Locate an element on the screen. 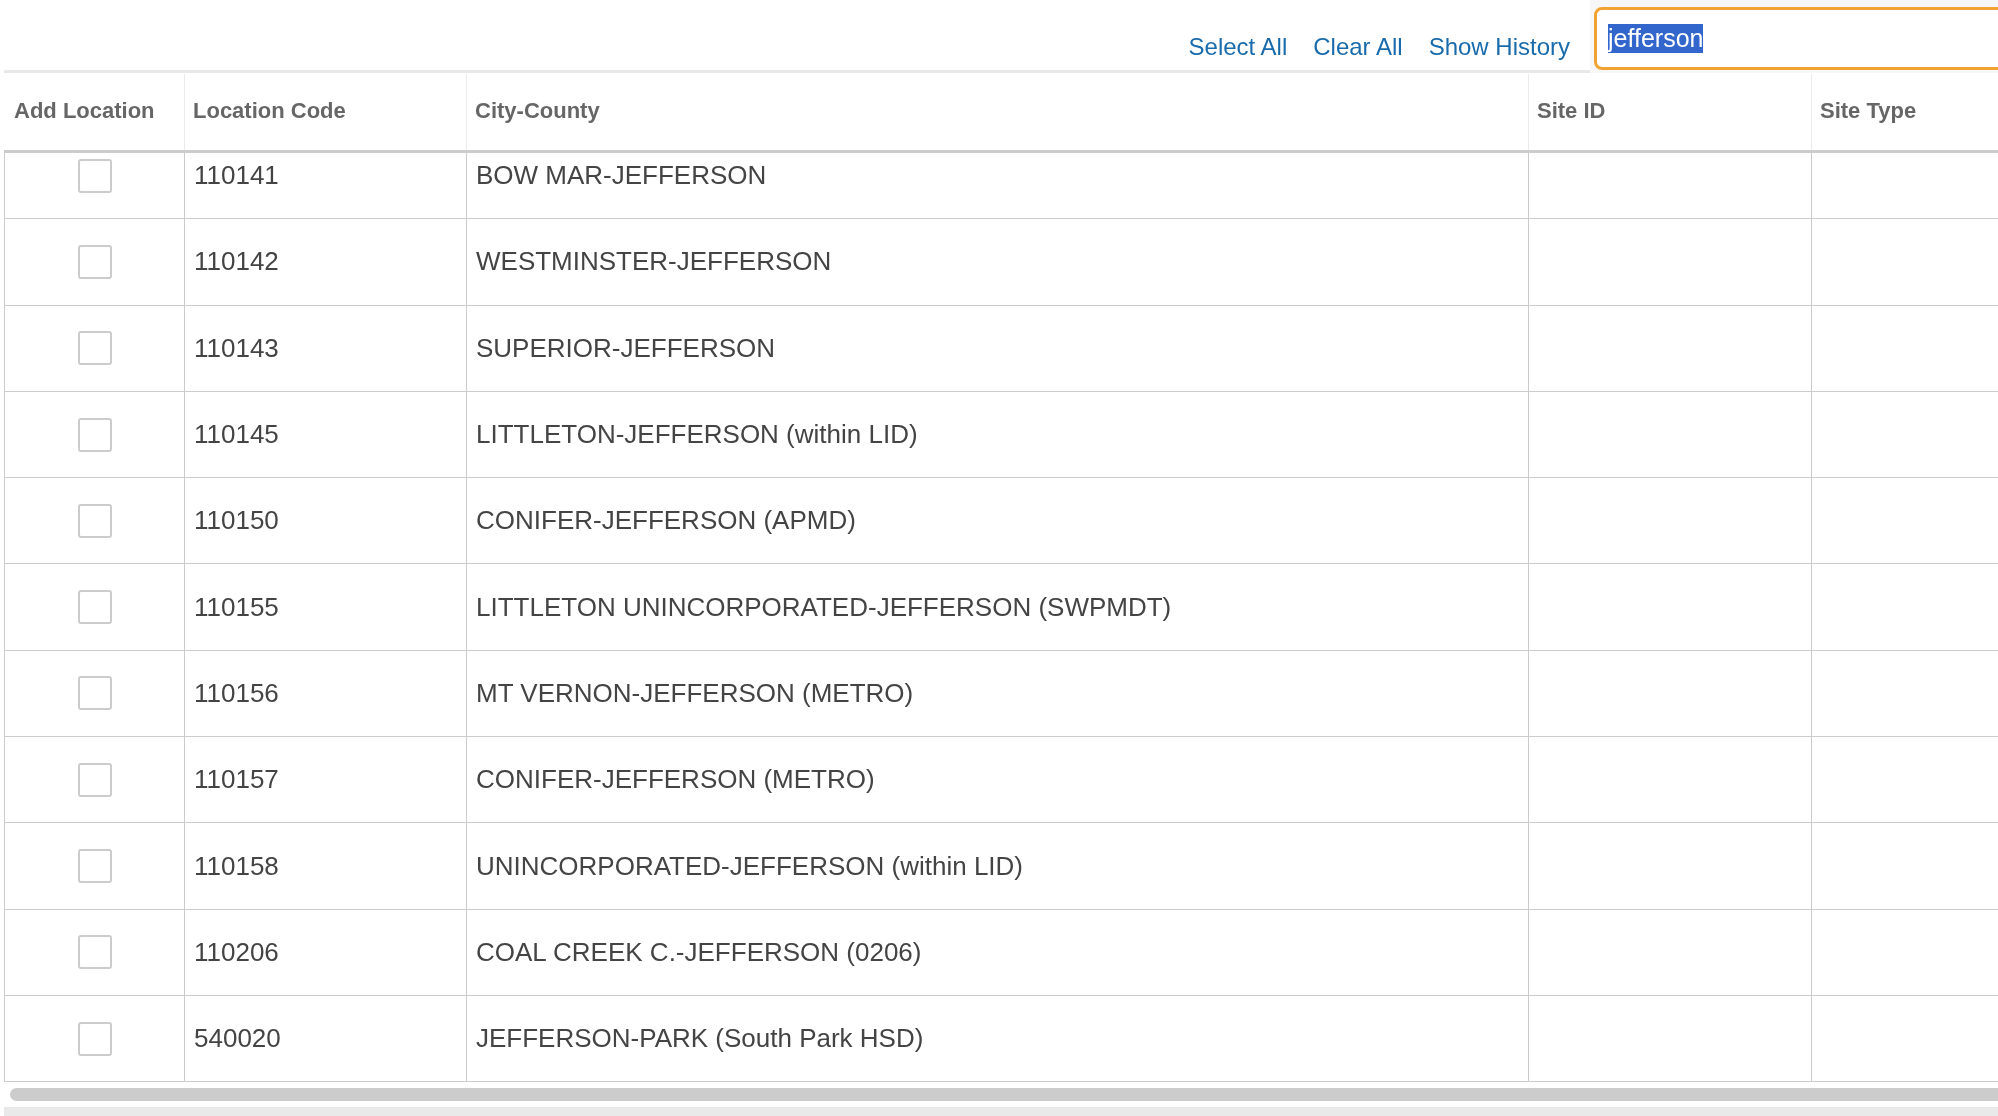 Image resolution: width=1998 pixels, height=1116 pixels. table-cell: CONIFER-JEFFERSON (METRO) is located at coordinates (675, 780).